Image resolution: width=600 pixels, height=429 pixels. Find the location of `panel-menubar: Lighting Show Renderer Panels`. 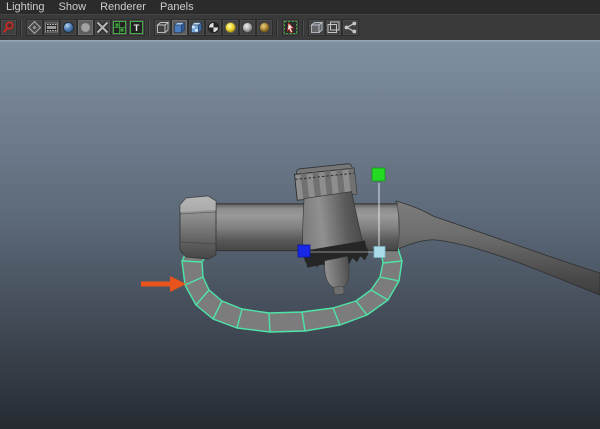

panel-menubar: Lighting Show Renderer Panels is located at coordinates (300, 7).